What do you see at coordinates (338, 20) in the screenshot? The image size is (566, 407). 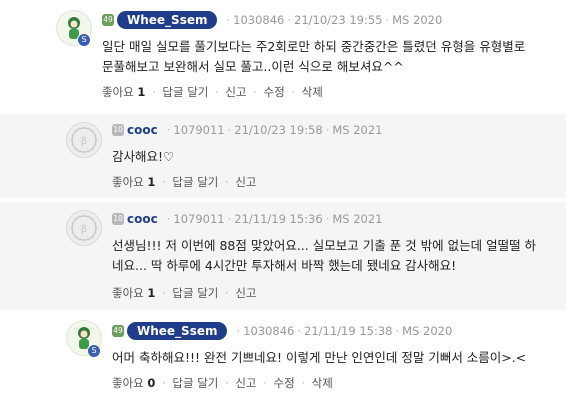 I see `timestamp: 21/10/23 19:55` at bounding box center [338, 20].